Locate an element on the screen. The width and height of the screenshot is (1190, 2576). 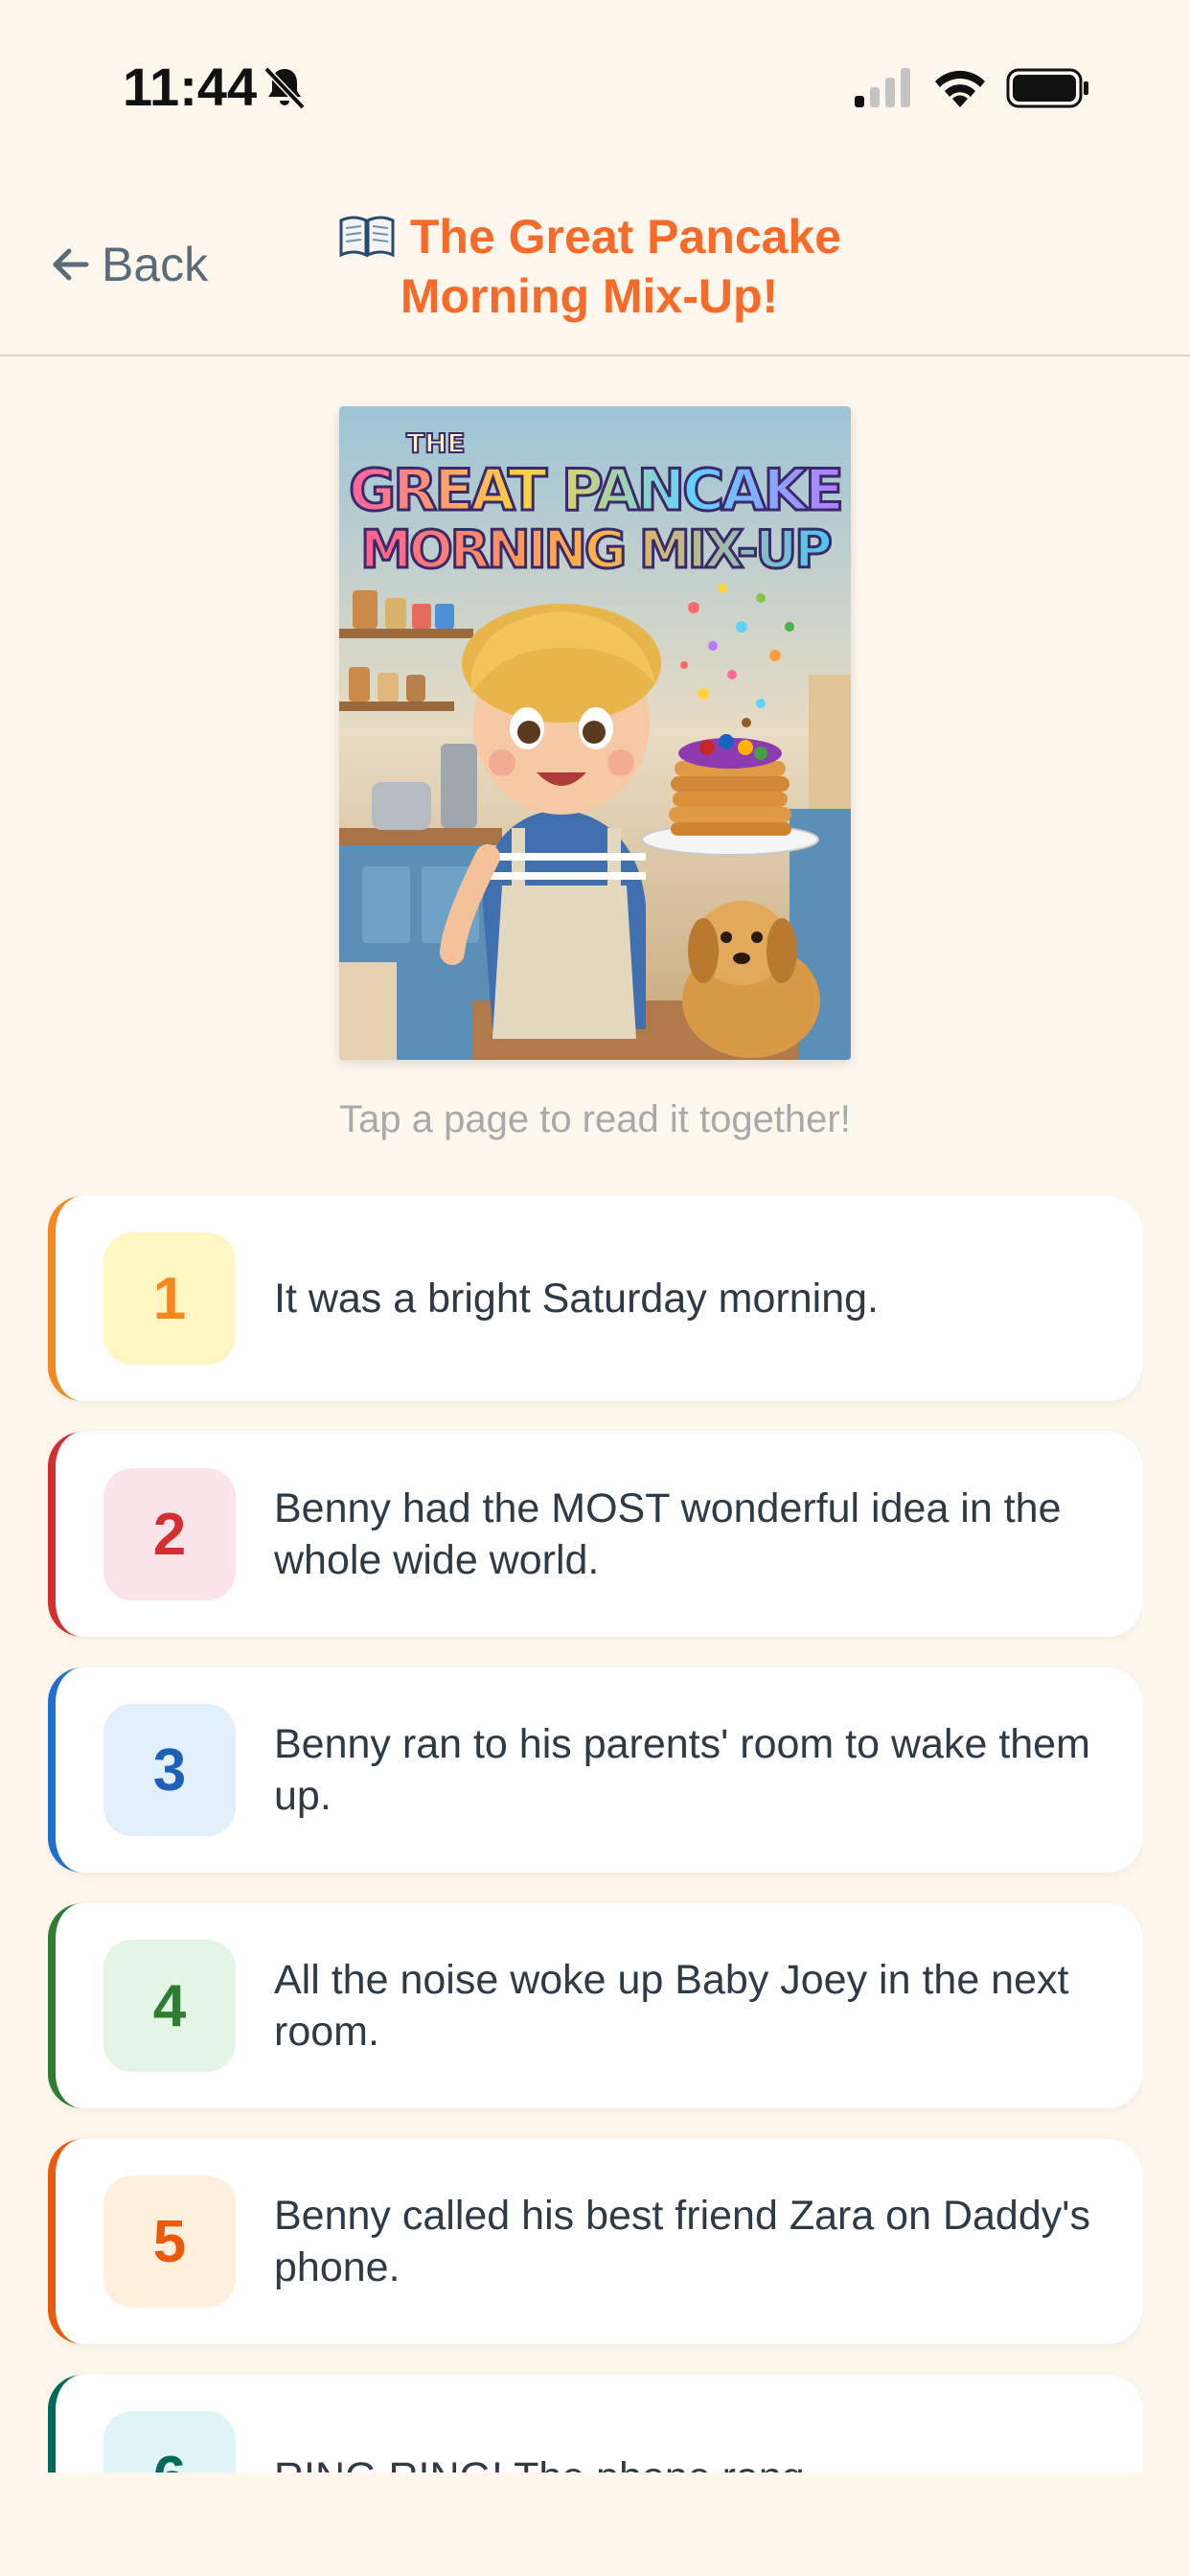
signal-icon is located at coordinates (883, 87).